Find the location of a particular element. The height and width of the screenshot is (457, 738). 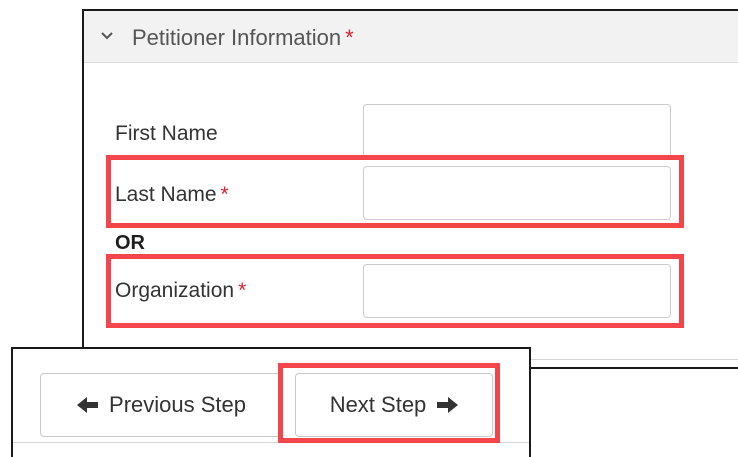

organization-input is located at coordinates (517, 291).